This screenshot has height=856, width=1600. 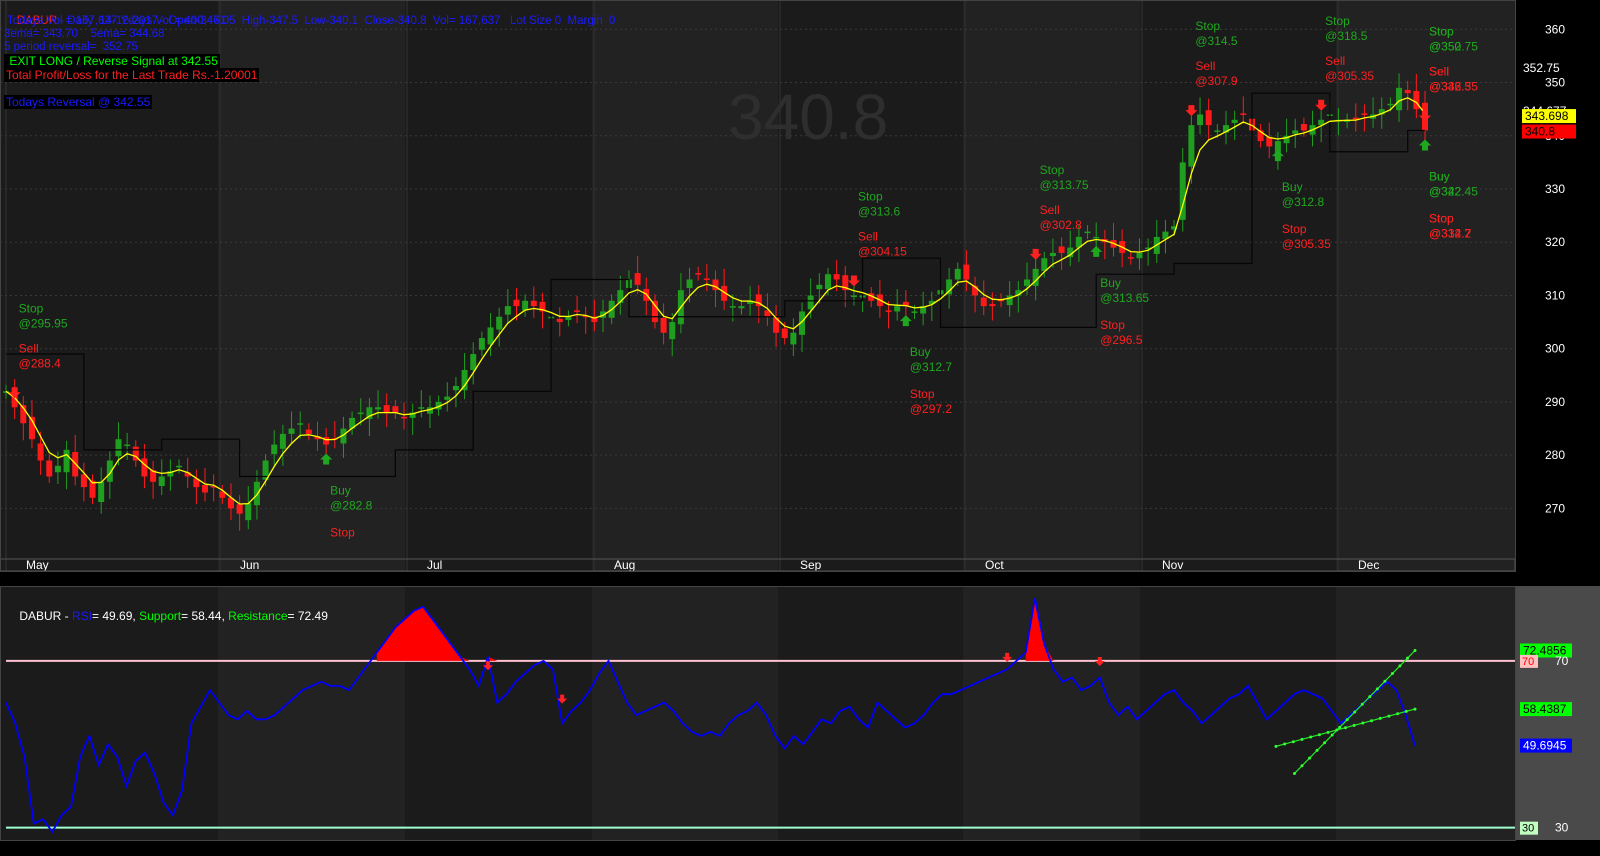 What do you see at coordinates (78, 102) in the screenshot?
I see `todays-reversal-text: Todays Reversal @ 342.55` at bounding box center [78, 102].